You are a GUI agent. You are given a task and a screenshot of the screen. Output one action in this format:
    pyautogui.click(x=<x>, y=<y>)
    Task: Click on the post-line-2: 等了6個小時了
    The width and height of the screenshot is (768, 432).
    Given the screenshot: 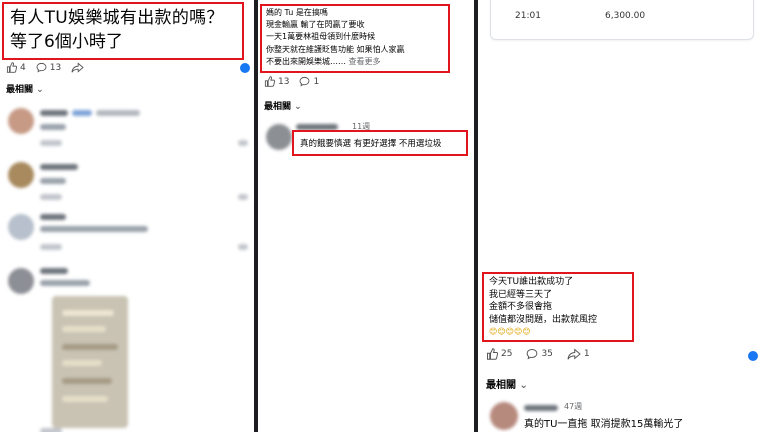 What is the action you would take?
    pyautogui.click(x=66, y=42)
    